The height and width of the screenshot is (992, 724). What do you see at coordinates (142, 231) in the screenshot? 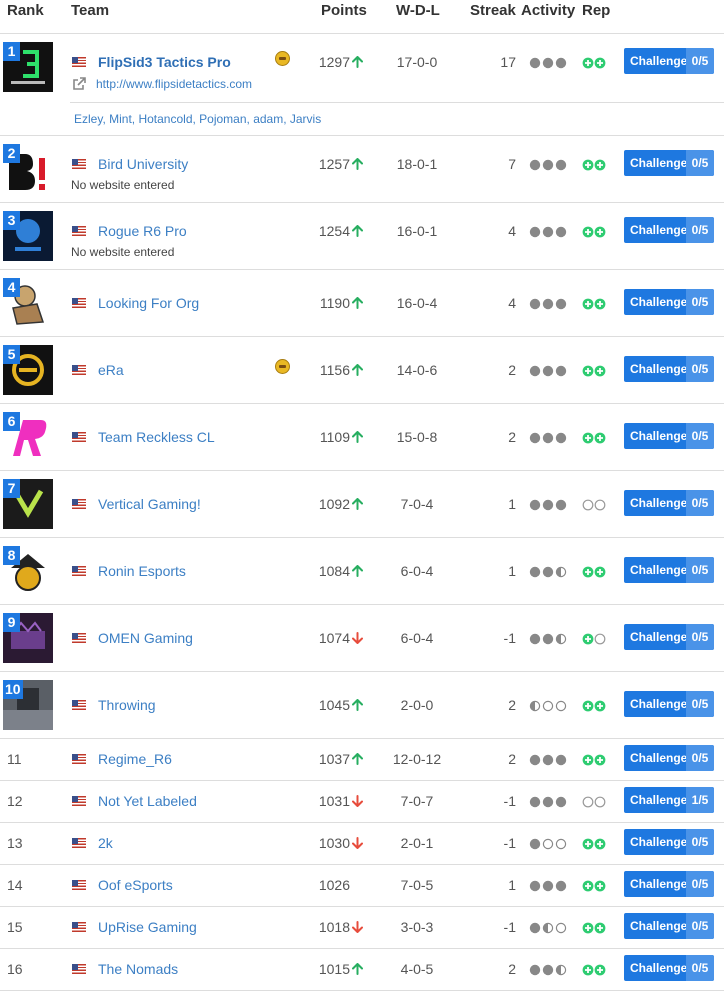
I see `team-name-link: Rogue R6 Pro` at bounding box center [142, 231].